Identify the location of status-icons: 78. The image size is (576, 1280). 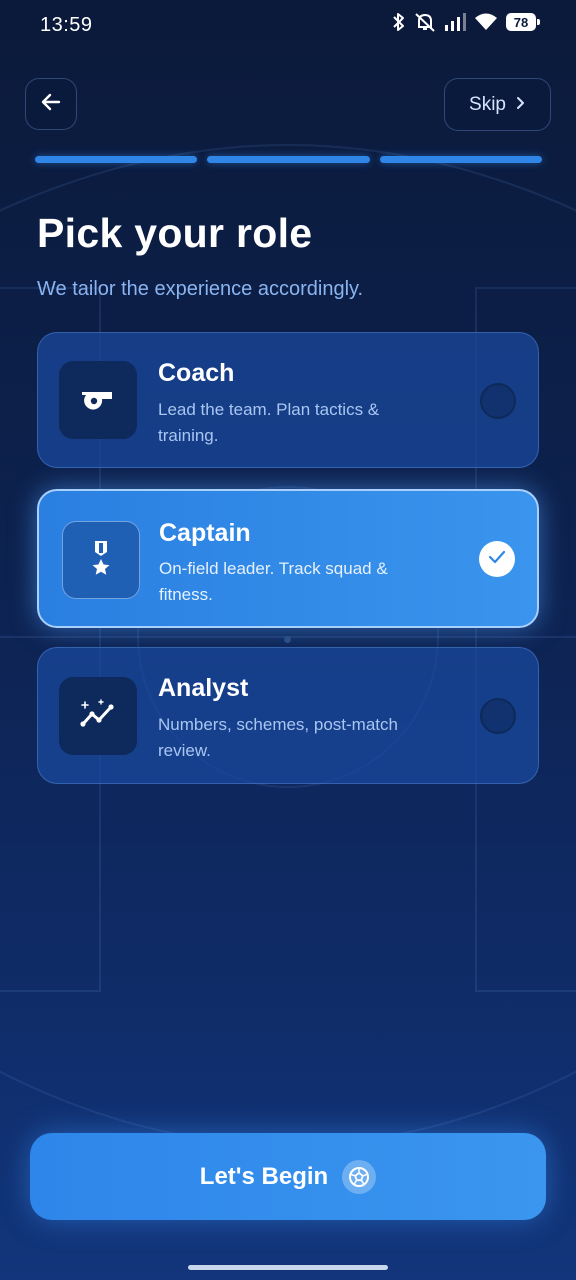
(466, 22).